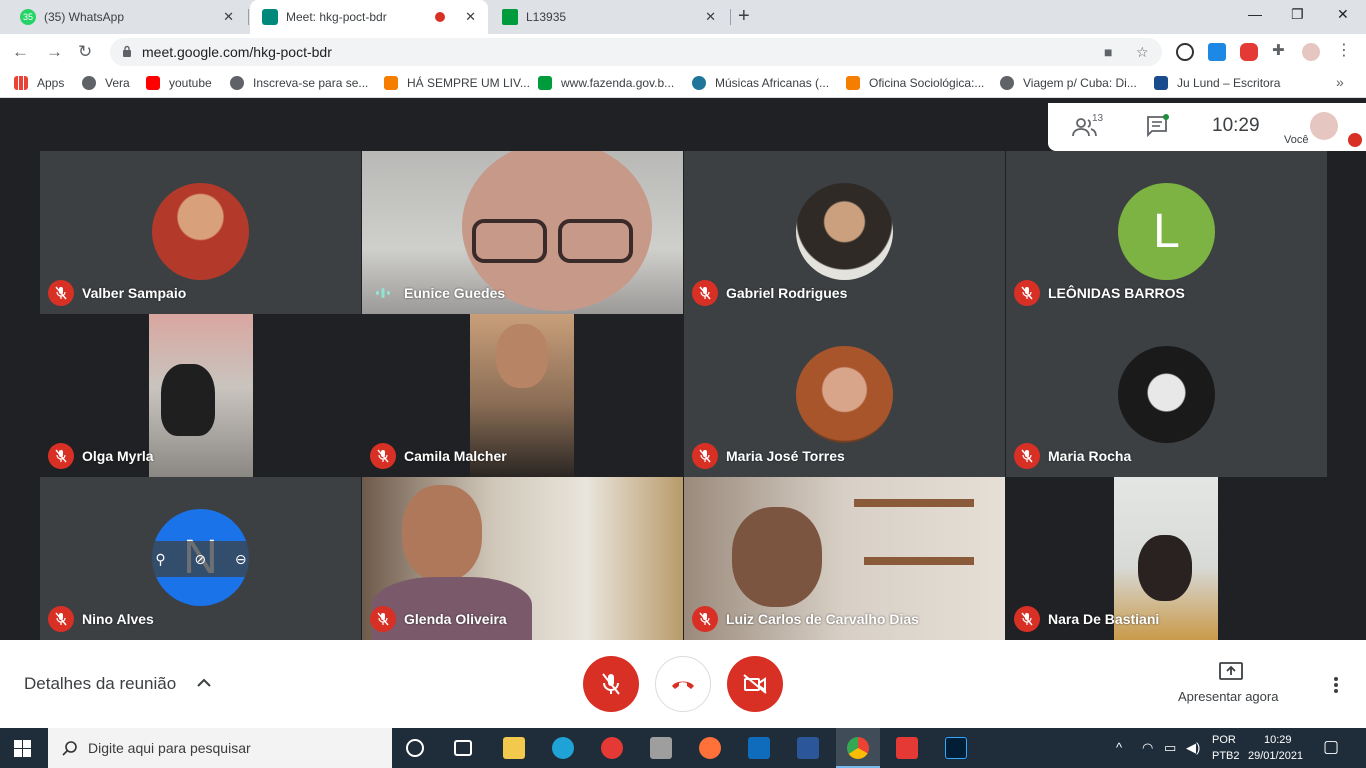  What do you see at coordinates (204, 682) in the screenshot?
I see `chevron-up-icon` at bounding box center [204, 682].